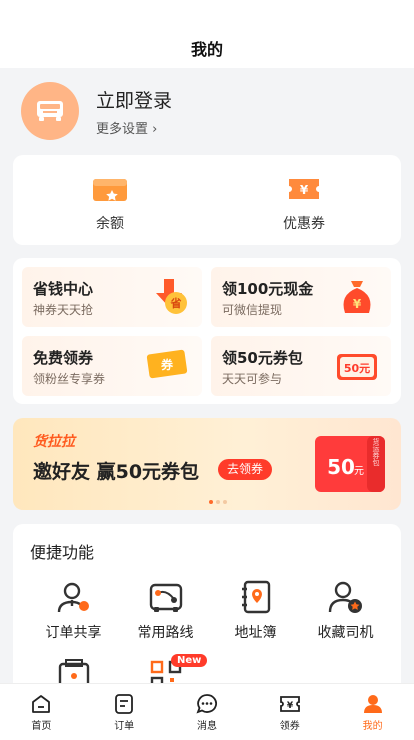  What do you see at coordinates (124, 704) in the screenshot?
I see `order-icon` at bounding box center [124, 704].